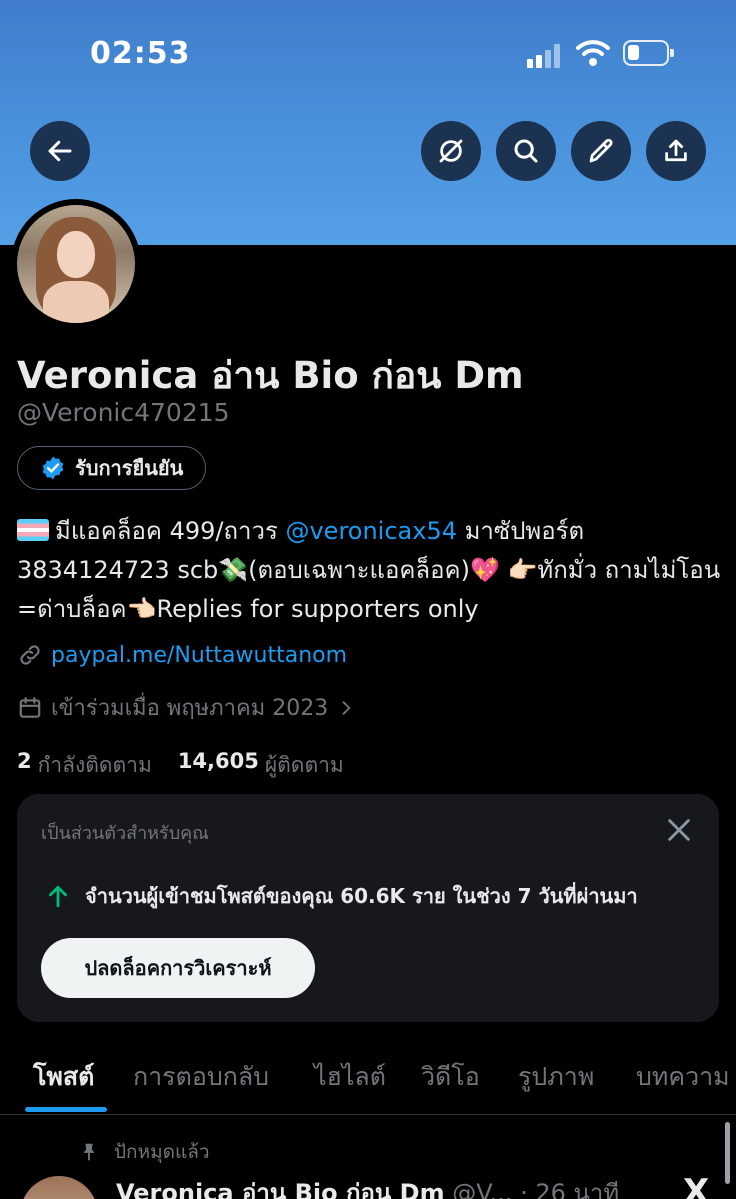 The width and height of the screenshot is (736, 1199). What do you see at coordinates (129, 468) in the screenshot?
I see `get-verified-label: รับการยืนยัน` at bounding box center [129, 468].